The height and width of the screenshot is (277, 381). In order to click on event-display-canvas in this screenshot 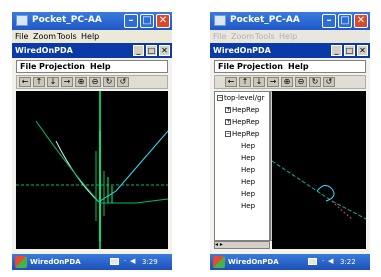, I will do `click(319, 170)`.